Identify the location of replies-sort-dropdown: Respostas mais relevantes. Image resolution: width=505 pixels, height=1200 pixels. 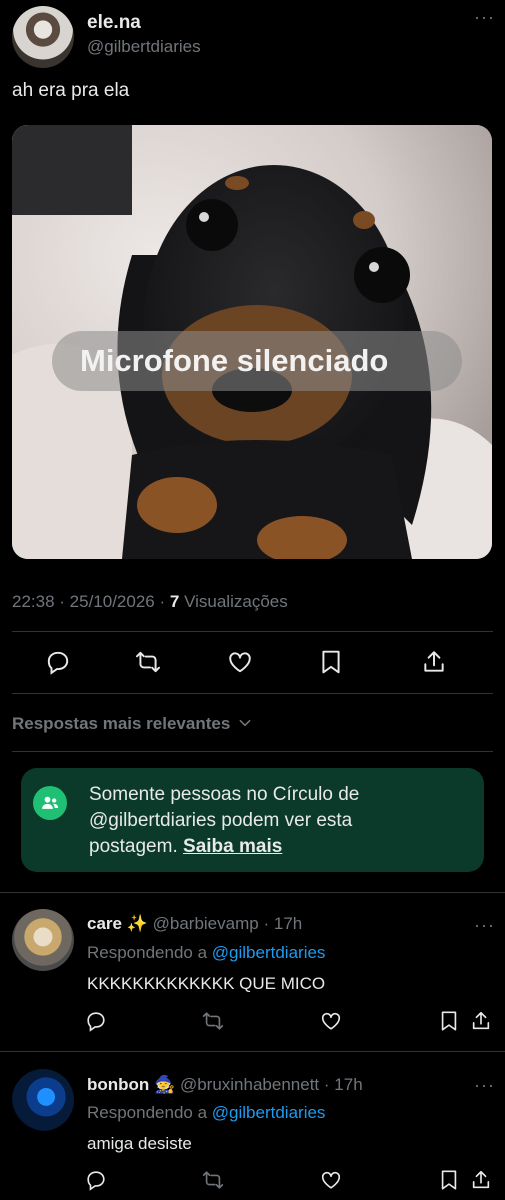
(132, 724).